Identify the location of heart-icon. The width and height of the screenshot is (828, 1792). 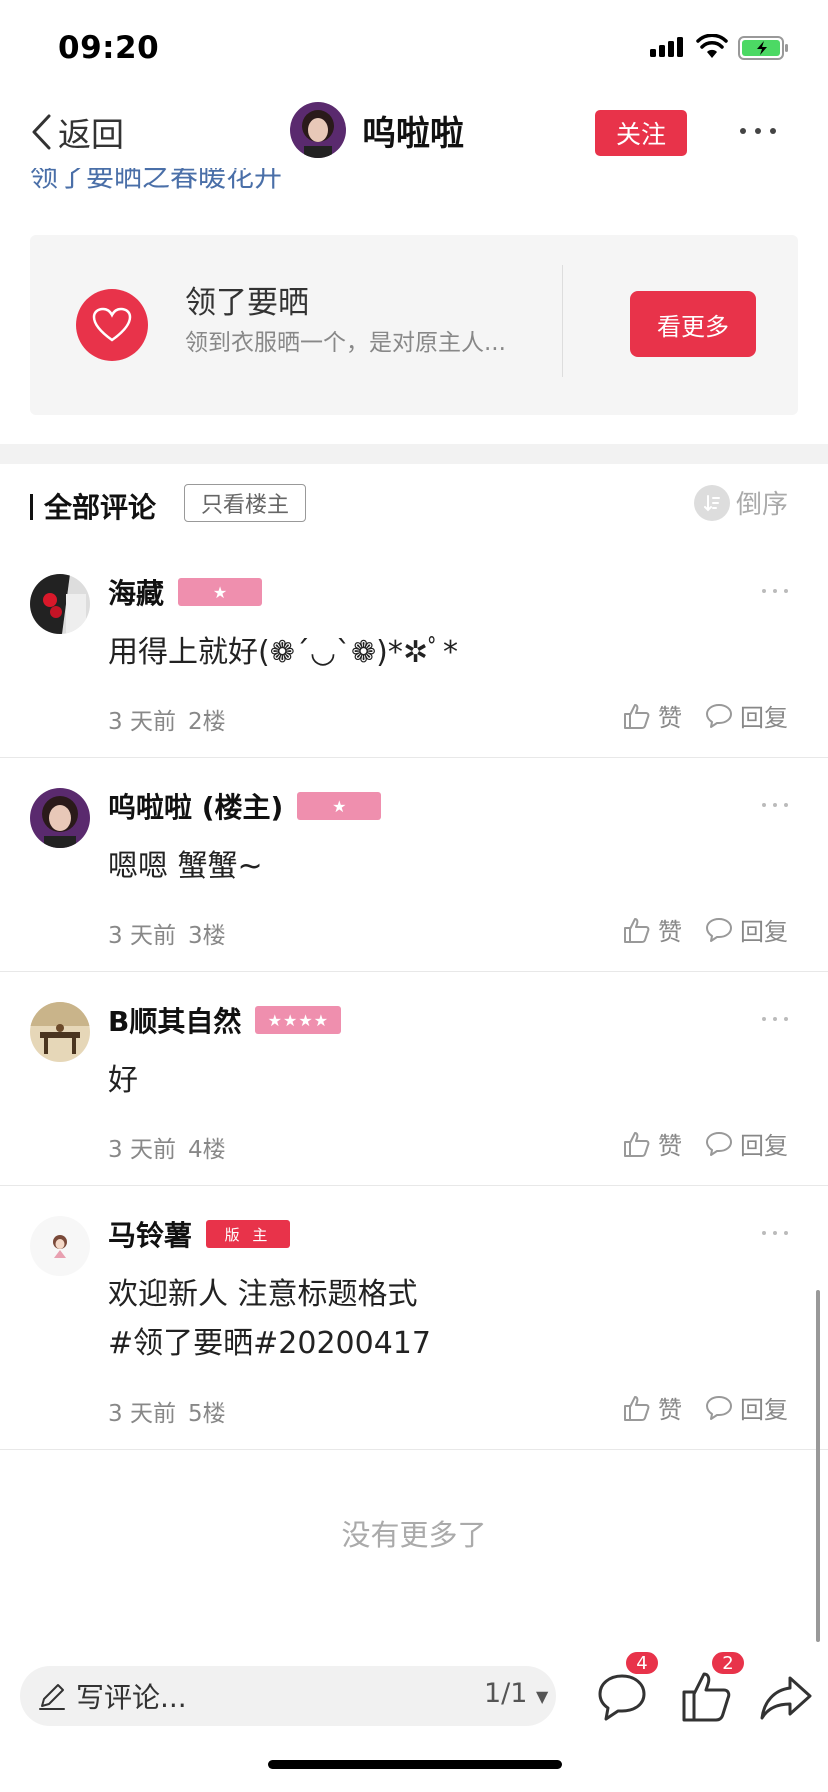
(112, 325).